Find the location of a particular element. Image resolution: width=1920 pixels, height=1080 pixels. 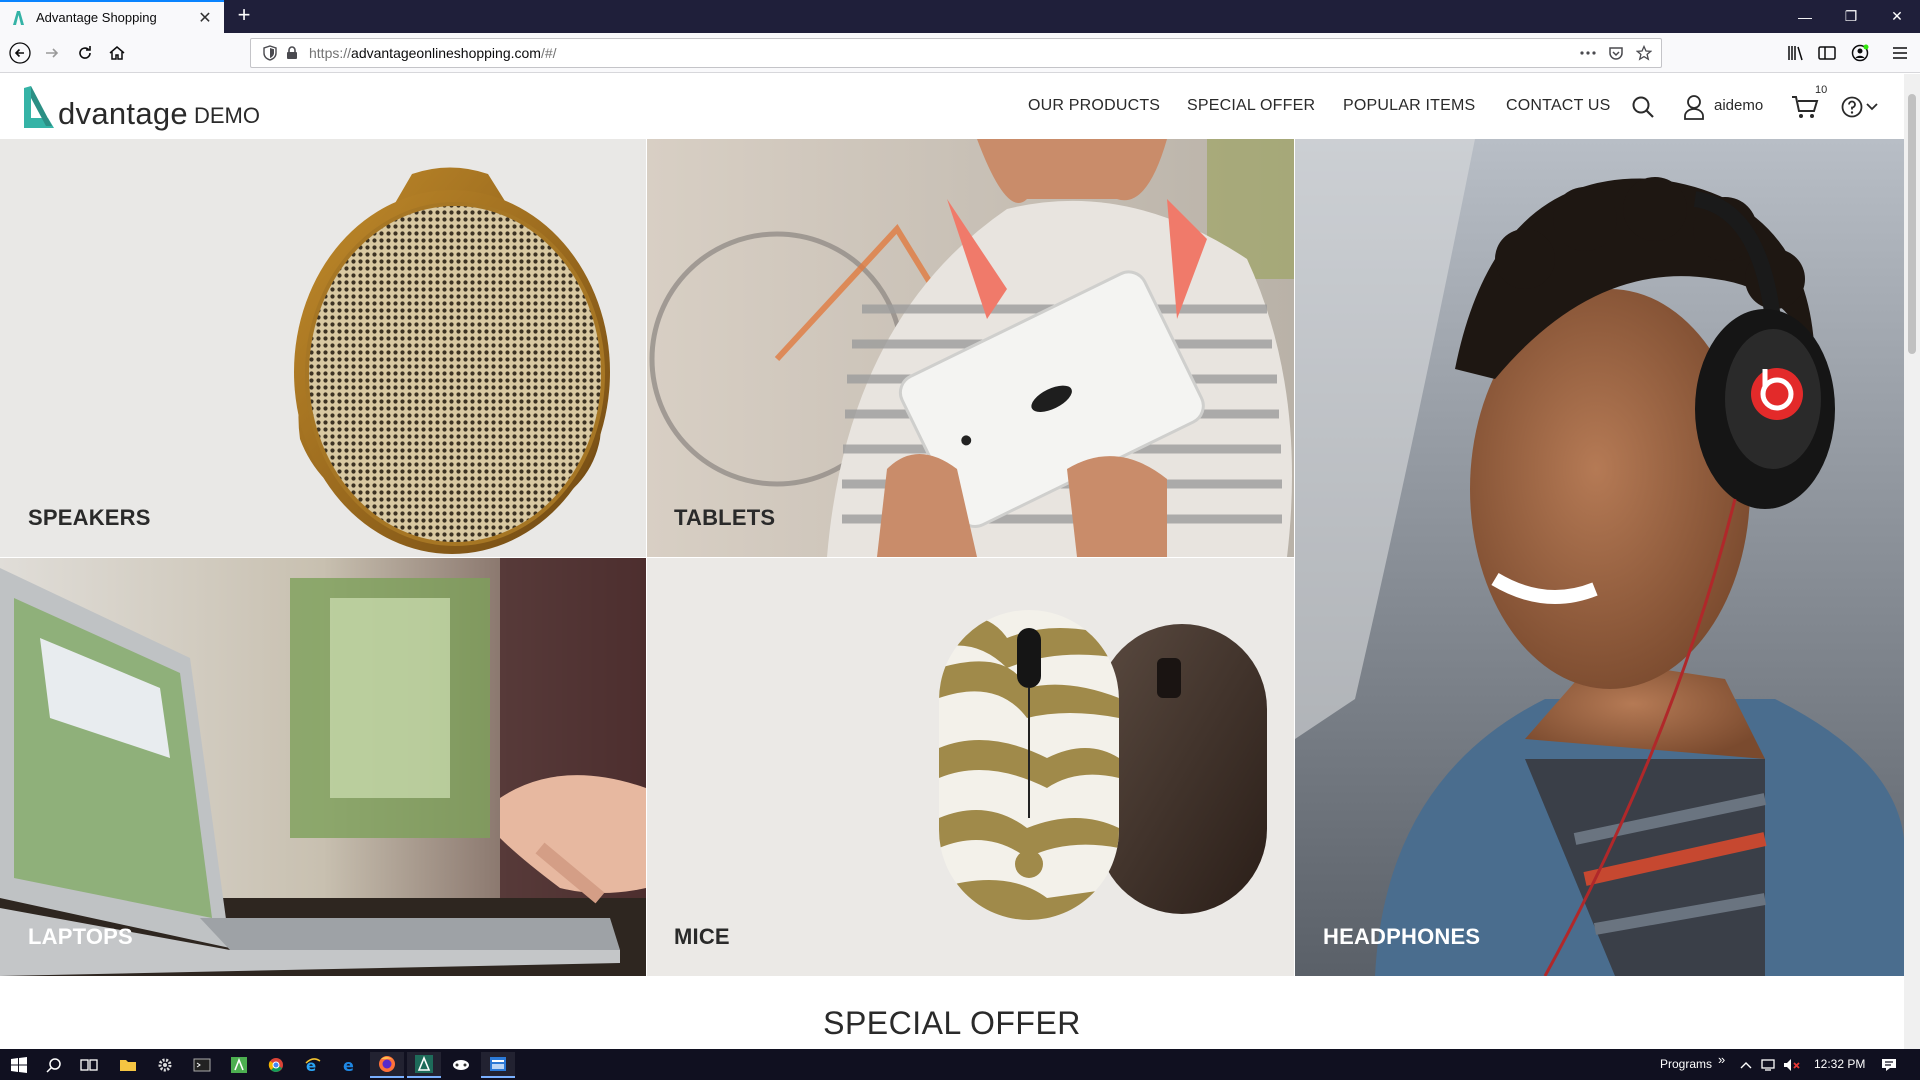

volume-muted-icon is located at coordinates (1792, 1065).